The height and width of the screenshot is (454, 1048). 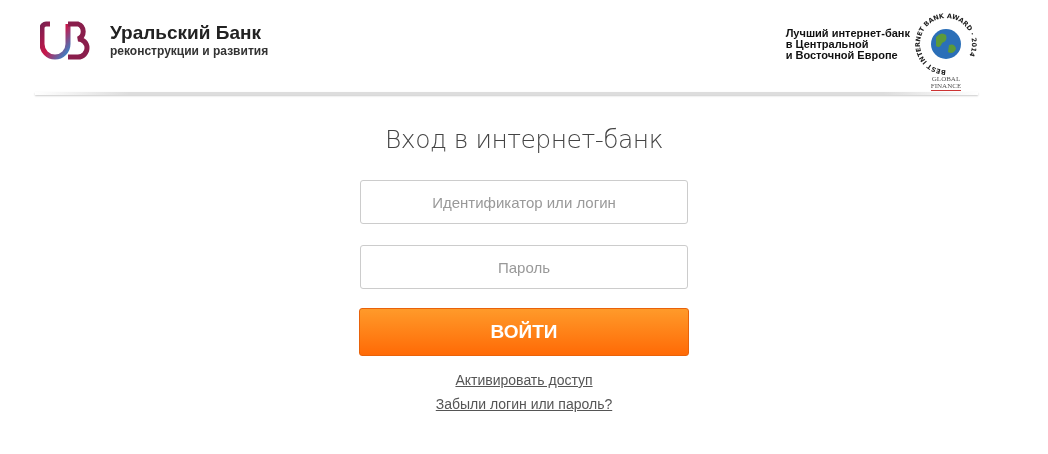 I want to click on link: Забыли логин или пароль?, so click(x=524, y=404).